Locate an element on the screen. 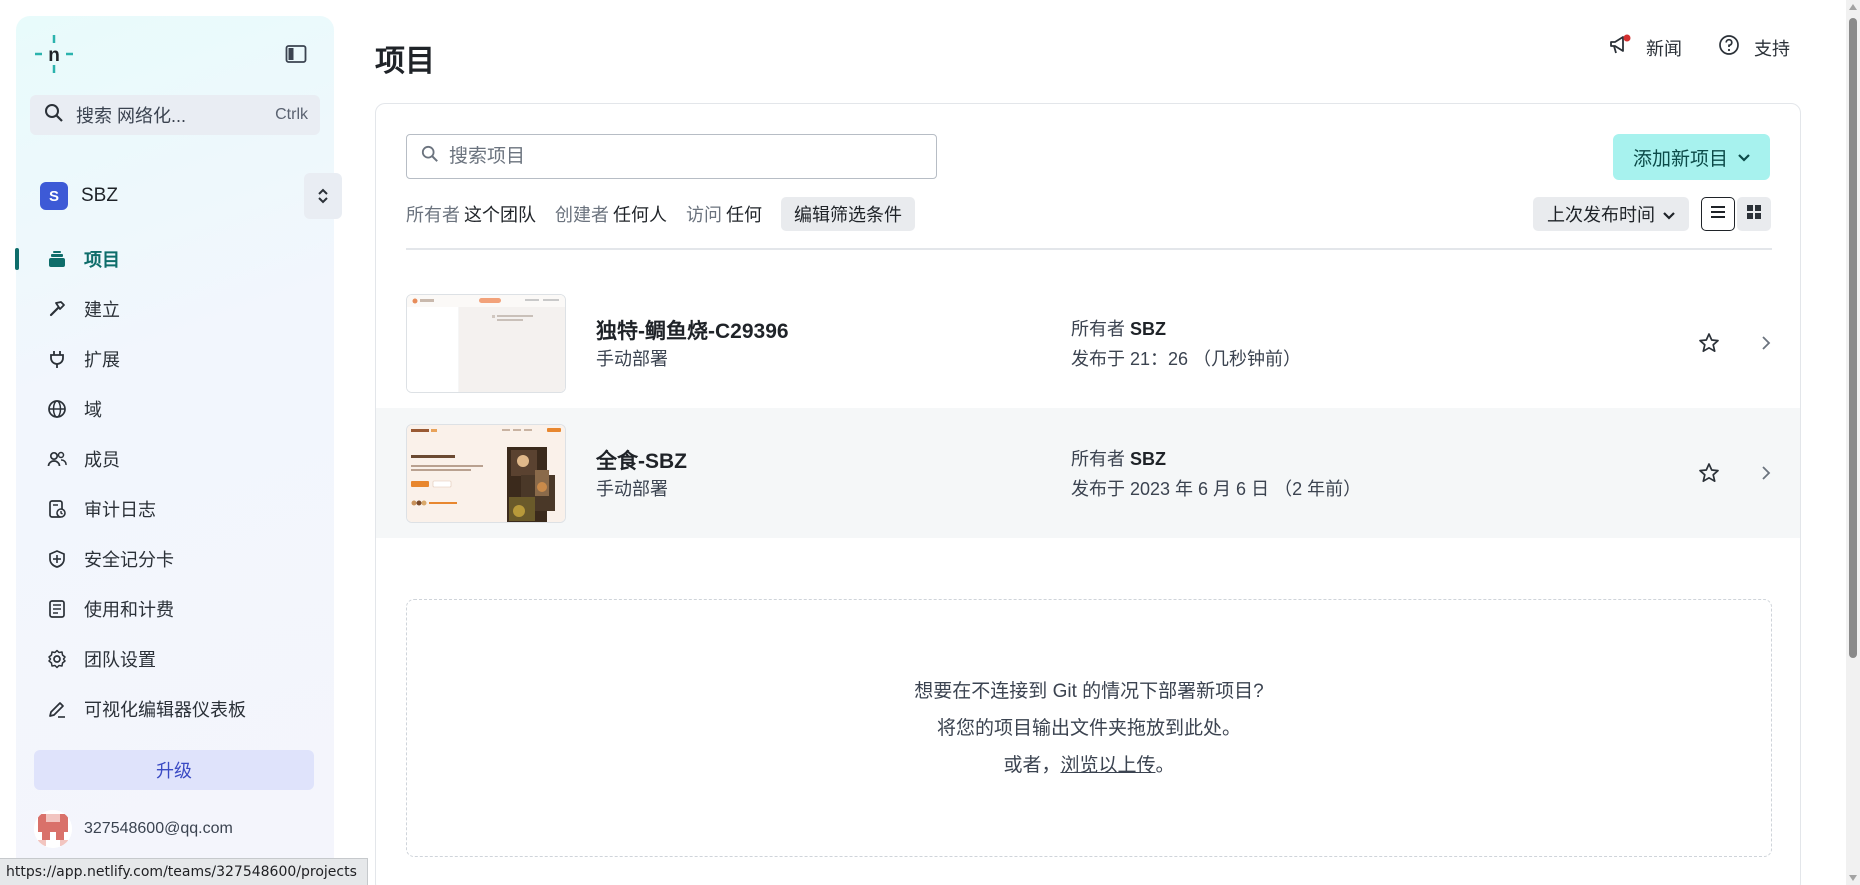  filter-bar: 所有者 这个团队 创建者 任何人 访问 任何 编辑筛选条件 is located at coordinates (660, 214).